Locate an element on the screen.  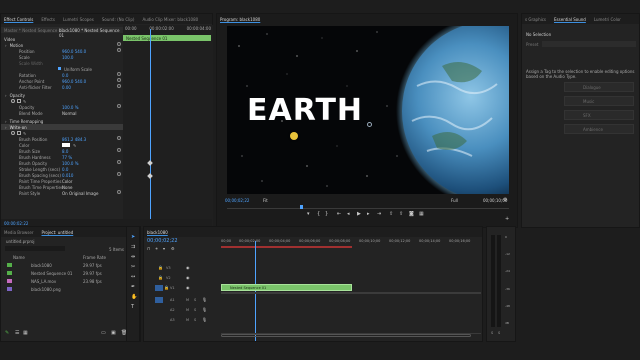
music-button: Music is located at coordinates (599, 101).